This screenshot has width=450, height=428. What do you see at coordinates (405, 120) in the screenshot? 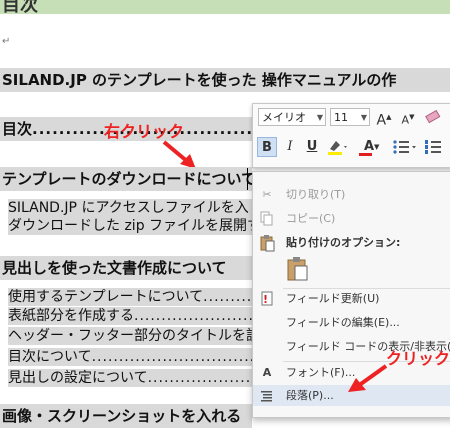
I see `shrink-font-icon: A` at bounding box center [405, 120].